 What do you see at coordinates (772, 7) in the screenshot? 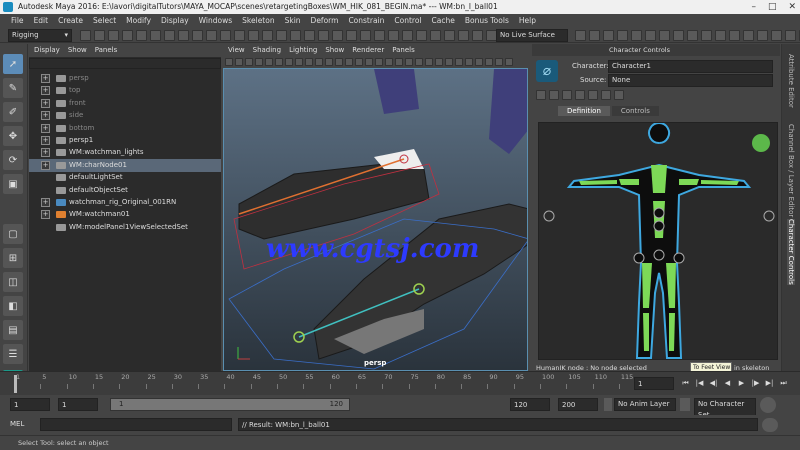
I see `maximize-button: □` at bounding box center [772, 7].